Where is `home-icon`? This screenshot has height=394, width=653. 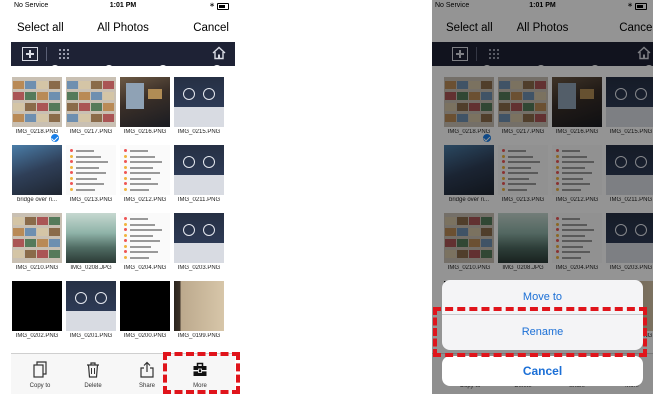
home-icon is located at coordinates (219, 55).